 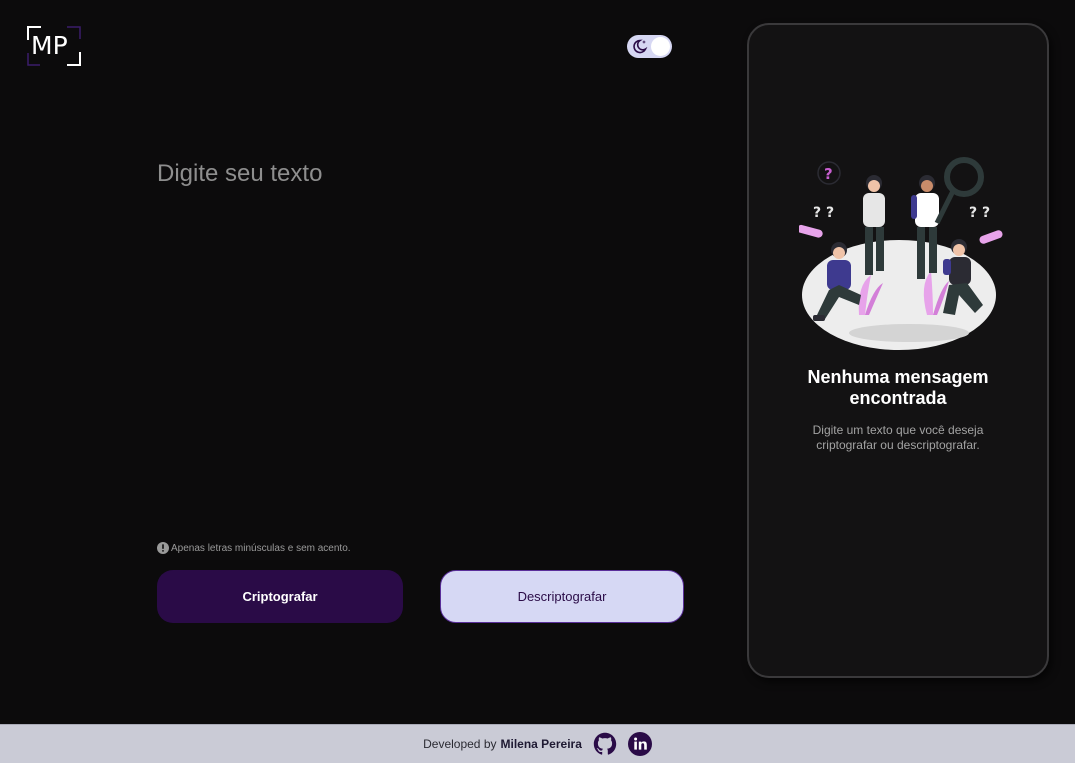 What do you see at coordinates (280, 596) in the screenshot?
I see `encrypt-button: Criptografar` at bounding box center [280, 596].